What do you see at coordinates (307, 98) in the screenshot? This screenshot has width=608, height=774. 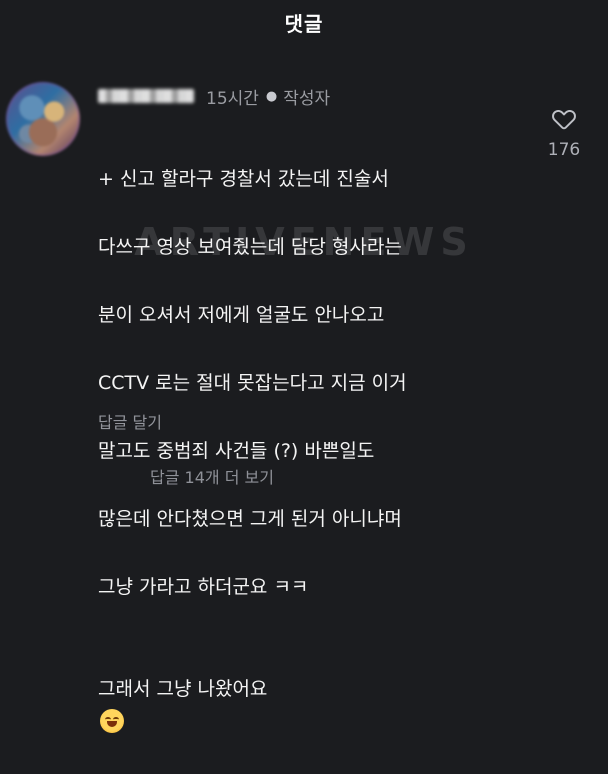 I see `author-badge: 작성자` at bounding box center [307, 98].